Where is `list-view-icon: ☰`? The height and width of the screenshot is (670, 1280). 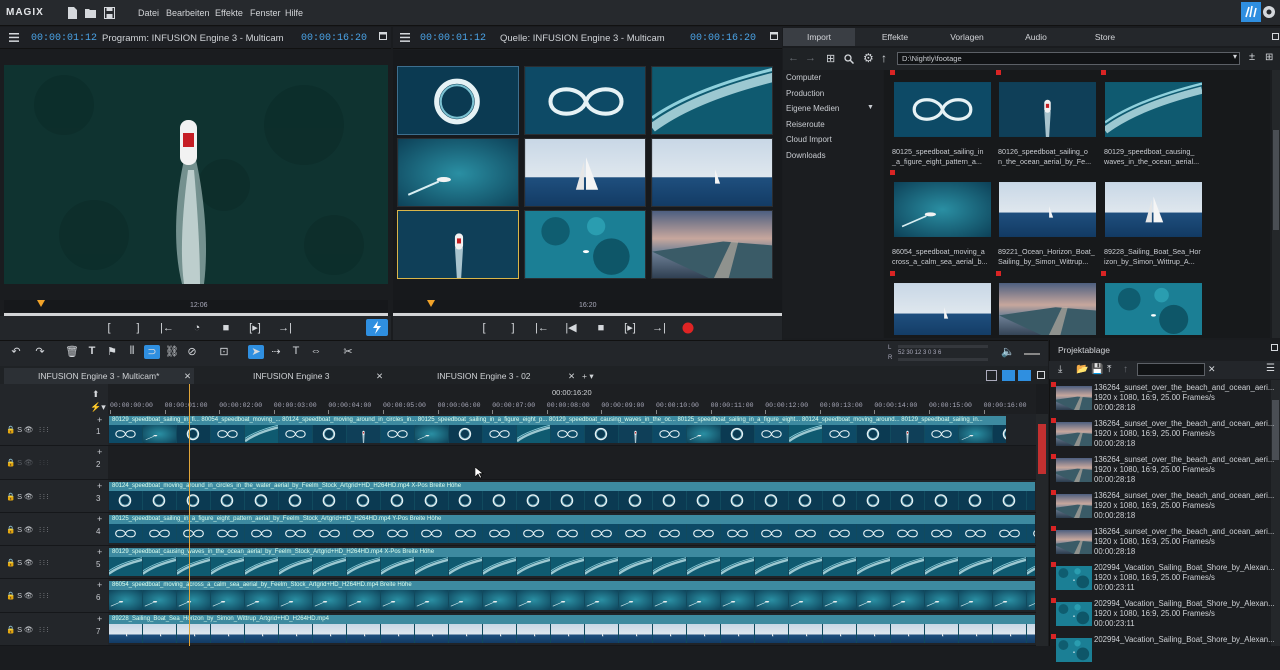
list-view-icon: ☰ is located at coordinates (1270, 368).